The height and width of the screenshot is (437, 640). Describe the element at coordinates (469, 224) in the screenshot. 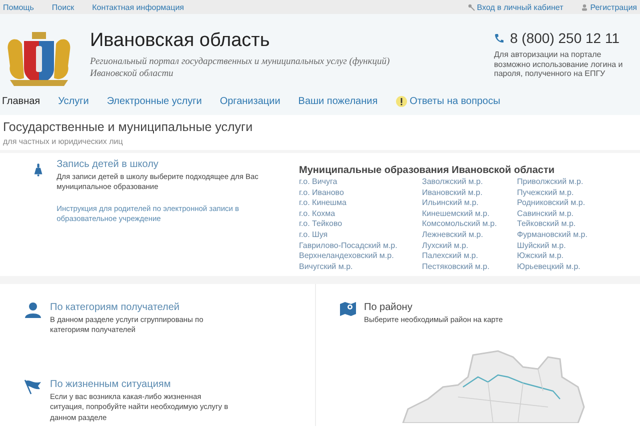

I see `municipality-link: Комсомольский м.р.` at that location.